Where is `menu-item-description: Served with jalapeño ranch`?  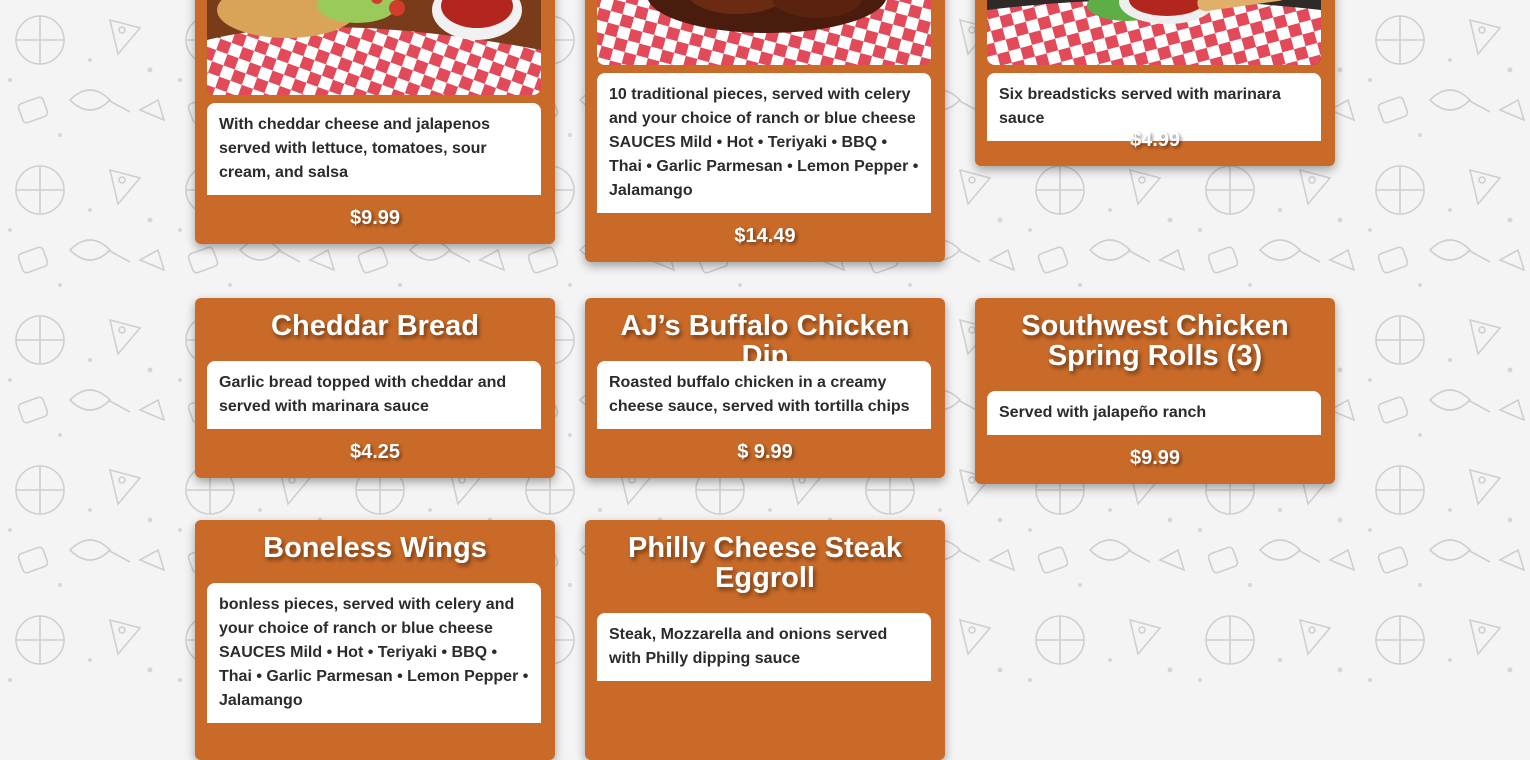
menu-item-description: Served with jalapeño ranch is located at coordinates (1154, 413).